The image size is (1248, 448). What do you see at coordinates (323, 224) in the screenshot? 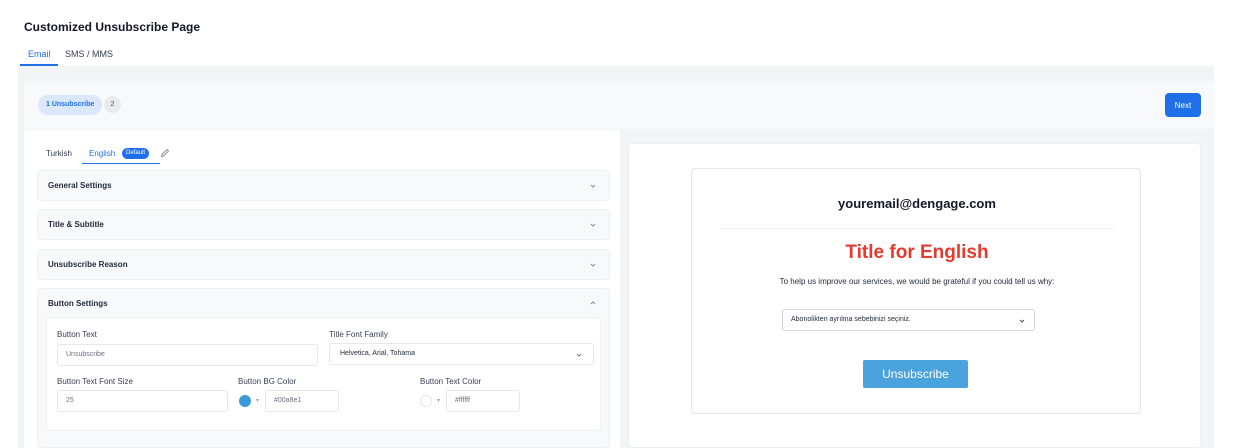
I see `title-subtitle-accordion: Title & Subtitle` at bounding box center [323, 224].